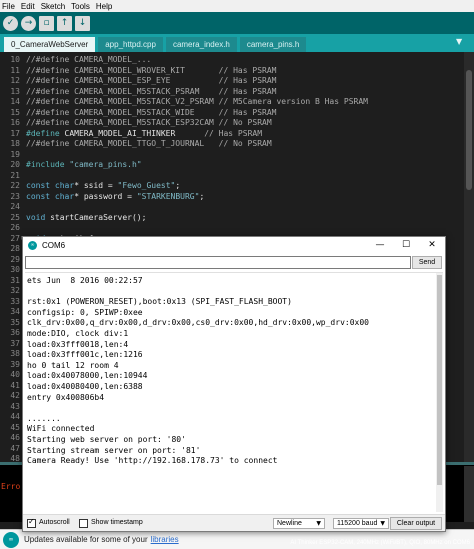 The width and height of the screenshot is (474, 549). What do you see at coordinates (382, 523) in the screenshot?
I see `chevron-down-icon: ▼` at bounding box center [382, 523].